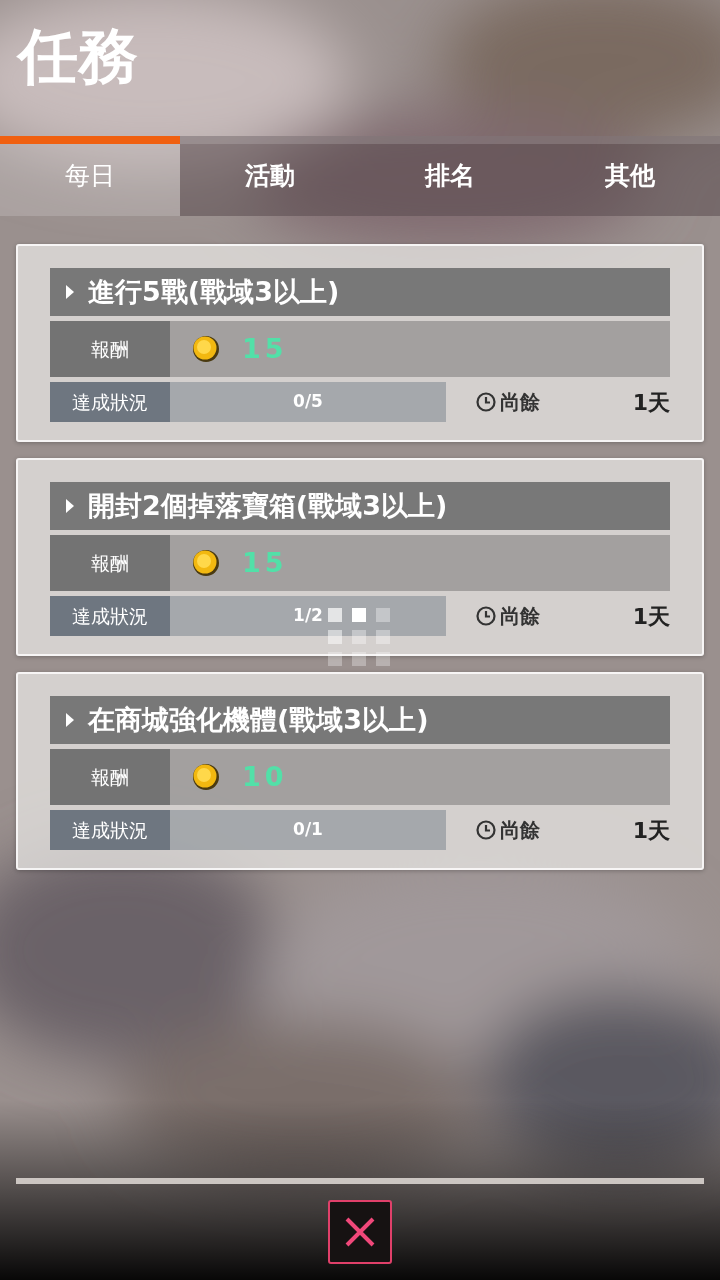  Describe the element at coordinates (268, 505) in the screenshot. I see `mission-title: 開封2個掉落寶箱(戰域3以上)` at that location.